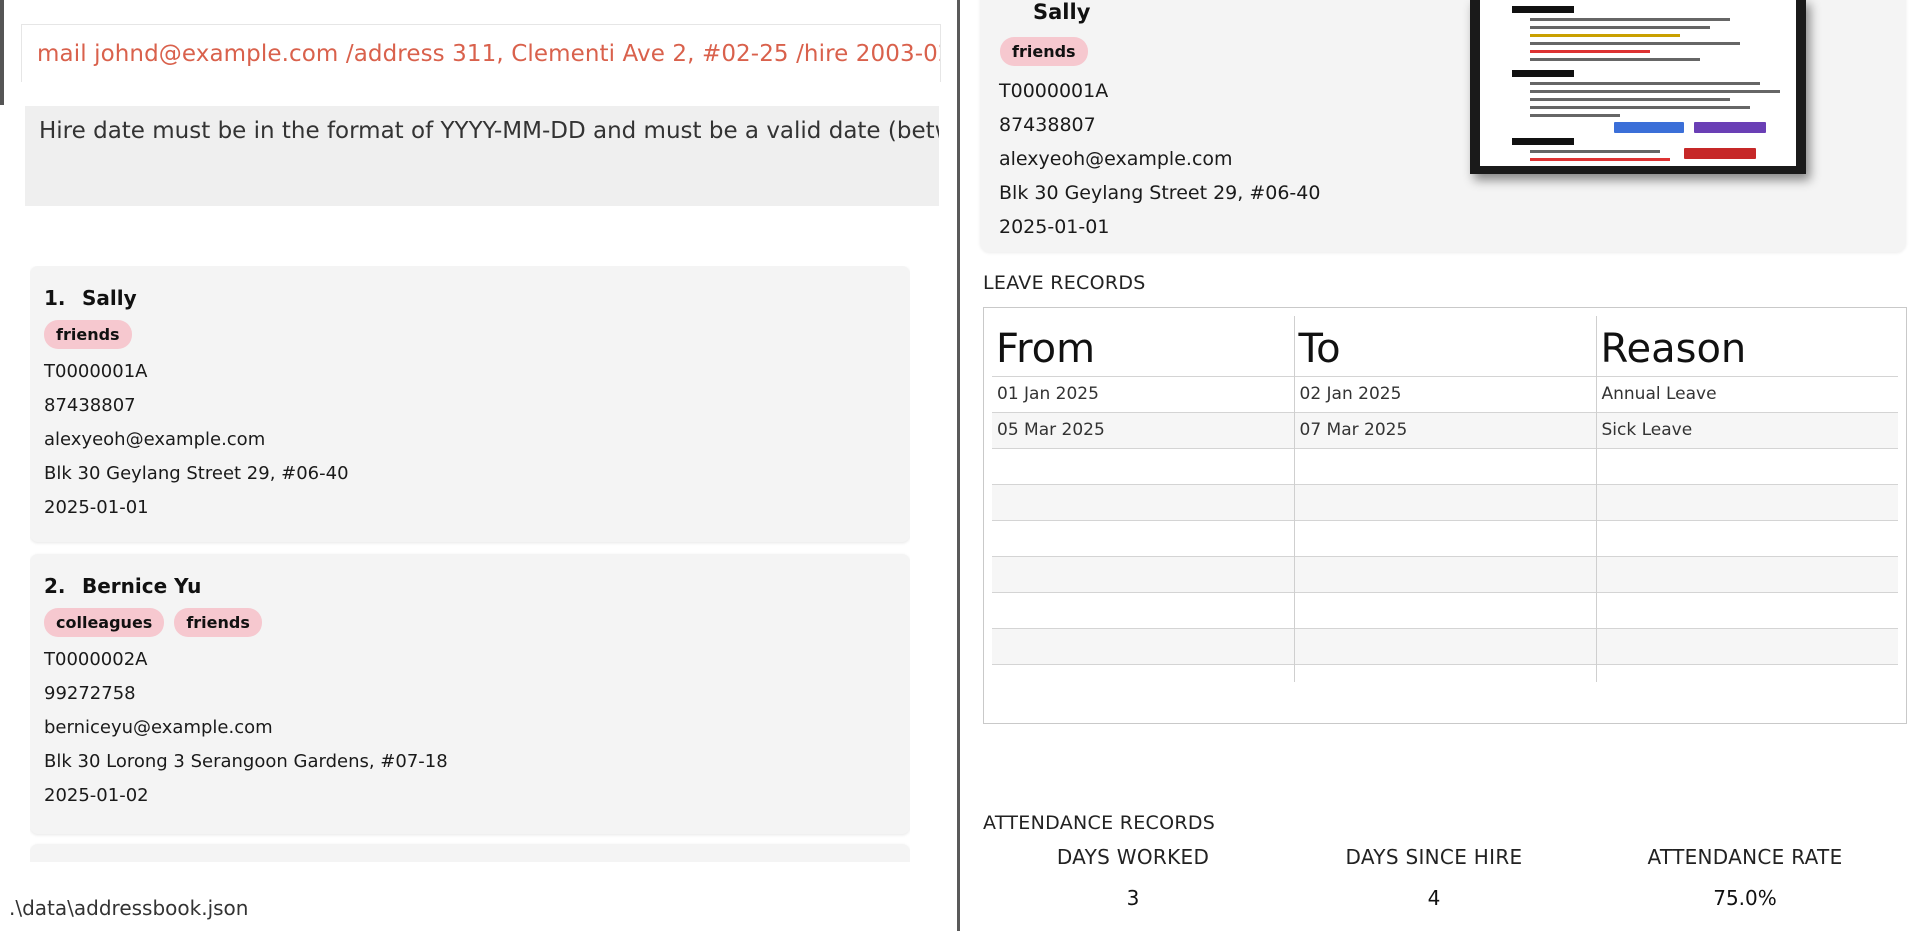  What do you see at coordinates (104, 622) in the screenshot?
I see `tag-badge: colleagues` at bounding box center [104, 622].